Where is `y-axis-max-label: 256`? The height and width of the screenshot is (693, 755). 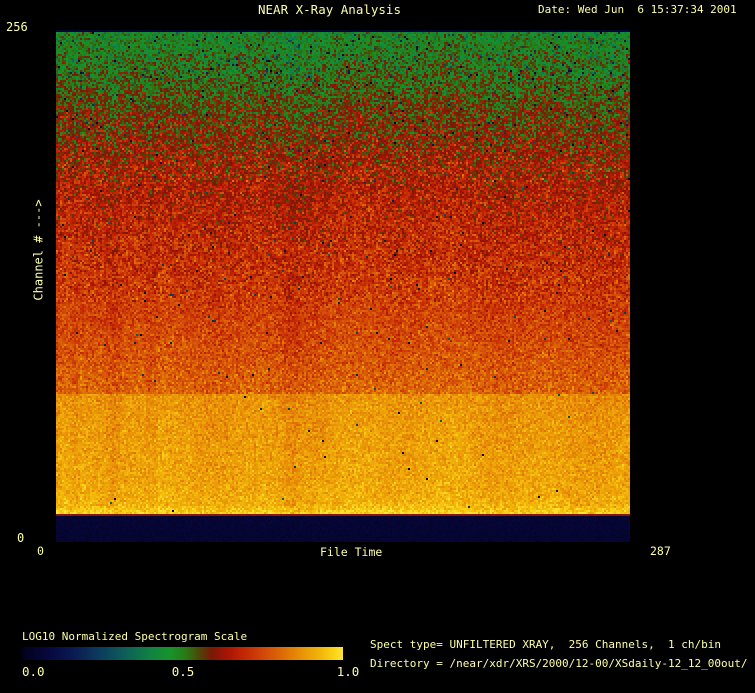 y-axis-max-label: 256 is located at coordinates (17, 27).